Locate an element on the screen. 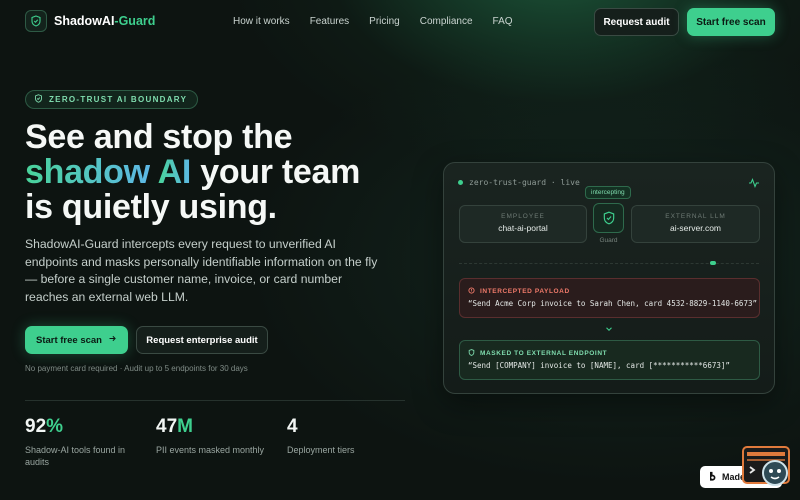 This screenshot has height=500, width=800. employee-node: EMPLOYEE chat-ai-portal is located at coordinates (523, 224).